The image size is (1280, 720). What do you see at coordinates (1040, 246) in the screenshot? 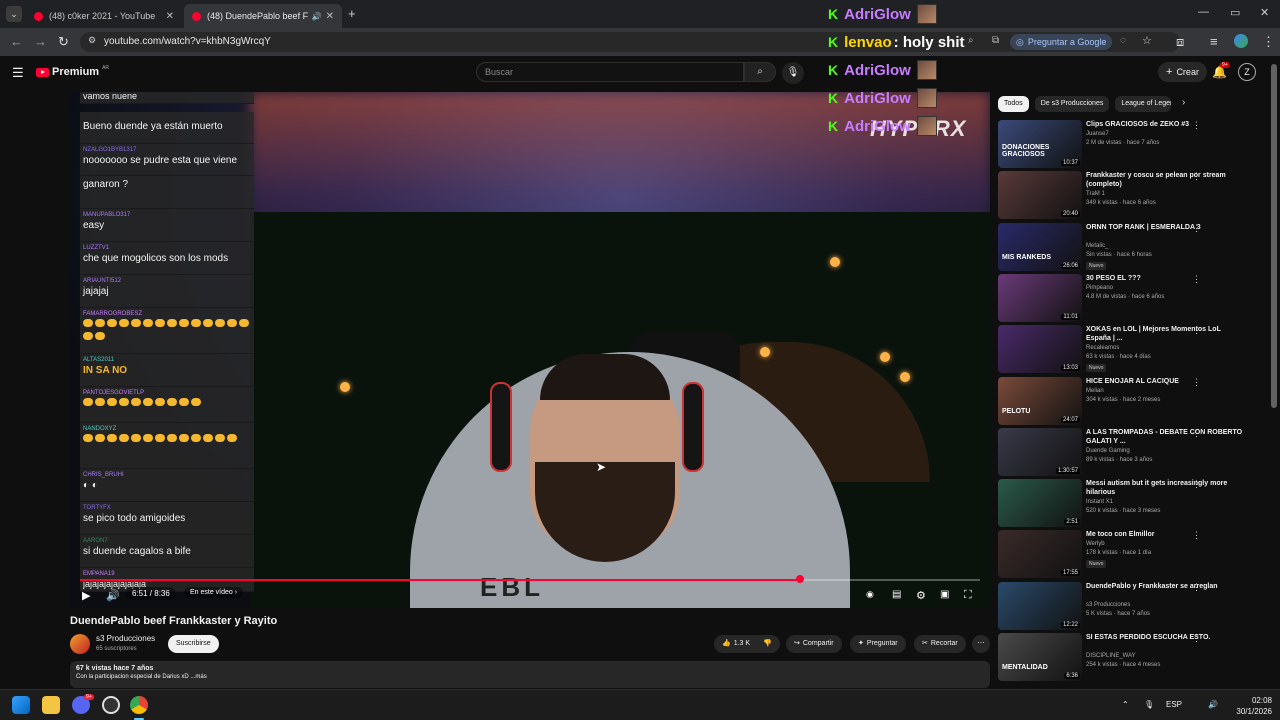
I see `video-thumbnail: MIS RANKEDS 26:06` at bounding box center [1040, 246].